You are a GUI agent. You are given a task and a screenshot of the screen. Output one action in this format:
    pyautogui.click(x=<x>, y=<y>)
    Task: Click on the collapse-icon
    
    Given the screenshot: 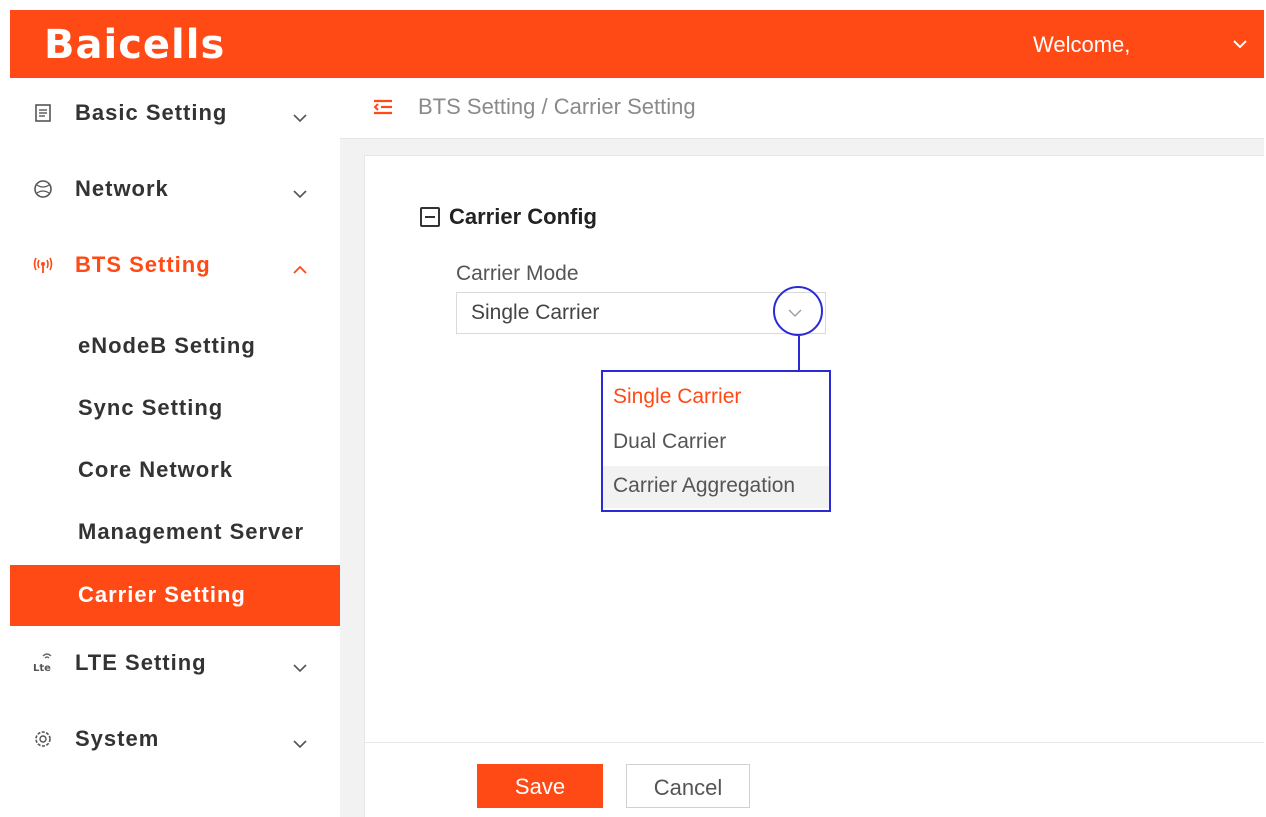 What is the action you would take?
    pyautogui.click(x=430, y=217)
    